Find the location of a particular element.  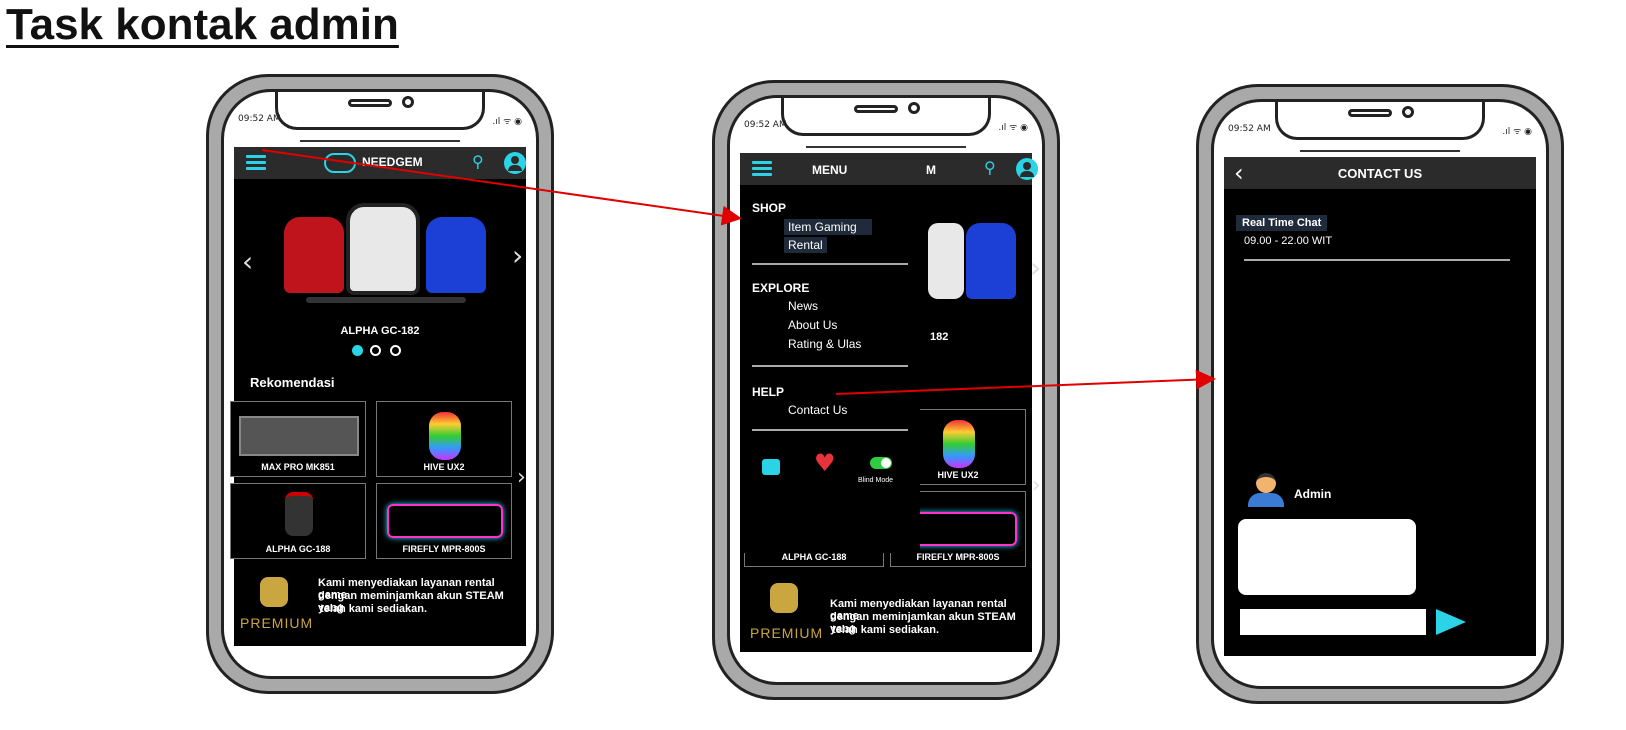

heart-icon: ♥ is located at coordinates (825, 463).